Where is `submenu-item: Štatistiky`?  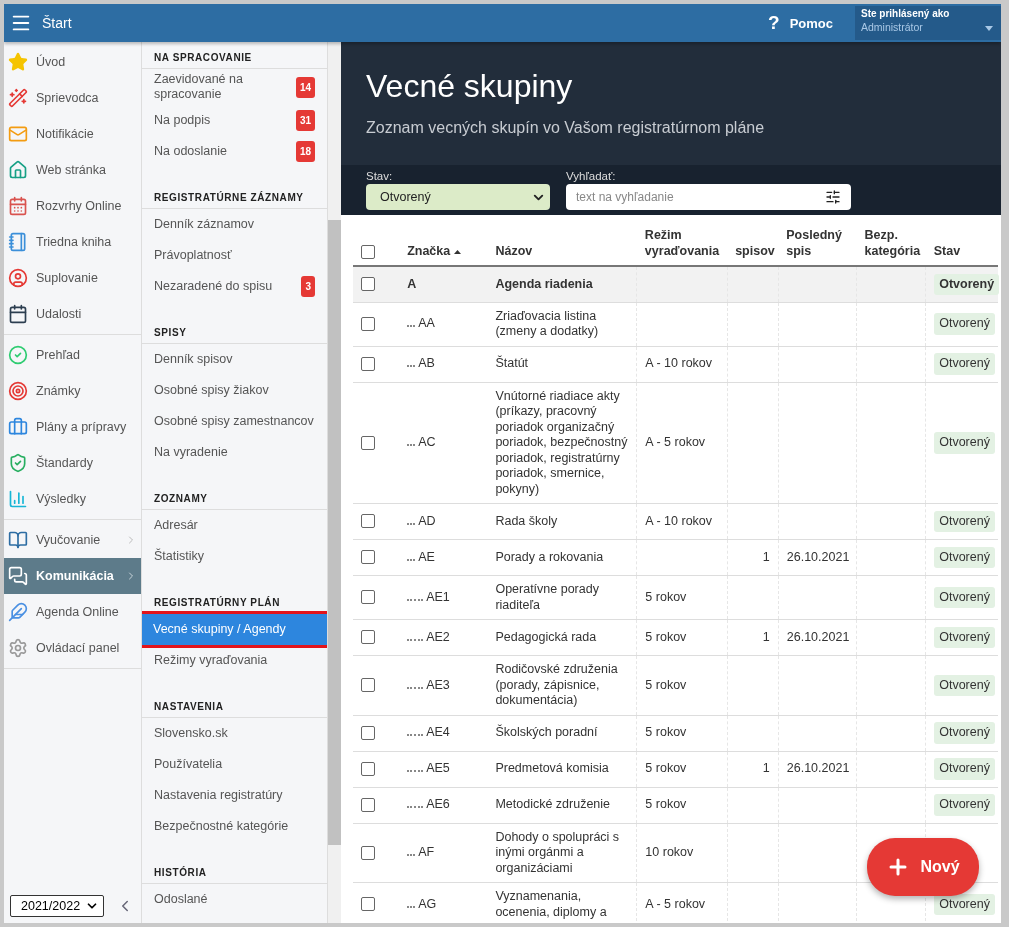 submenu-item: Štatistiky is located at coordinates (234, 556).